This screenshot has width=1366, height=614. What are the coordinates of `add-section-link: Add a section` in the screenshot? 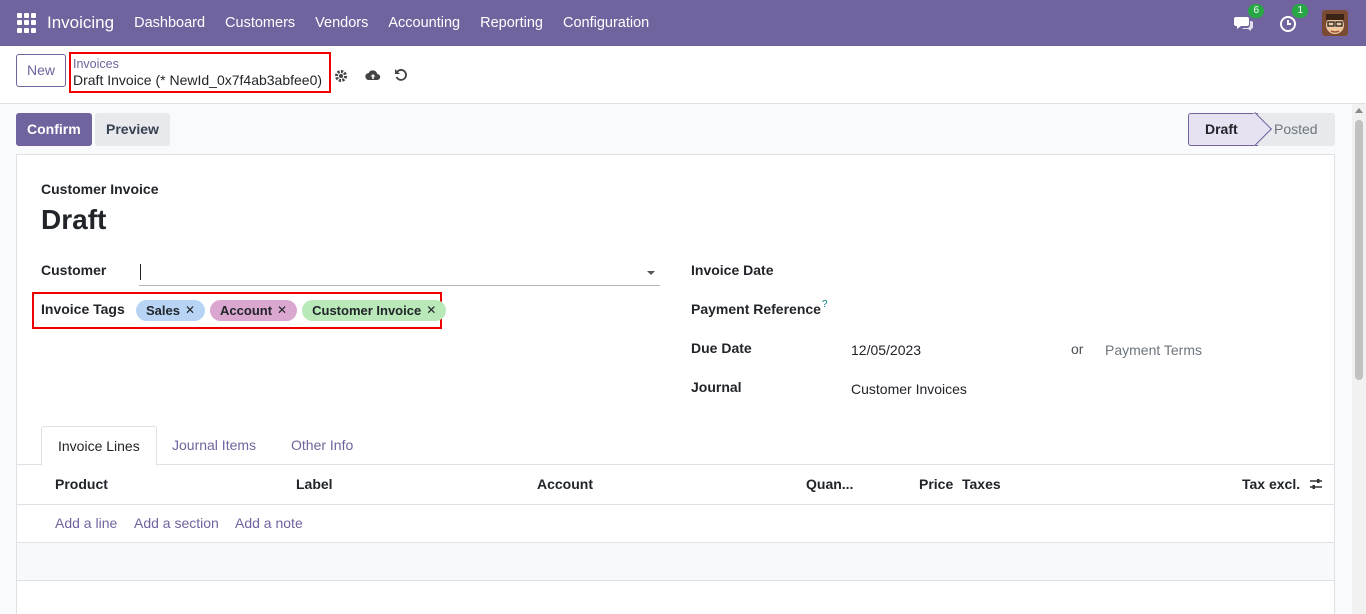 It's located at (176, 523).